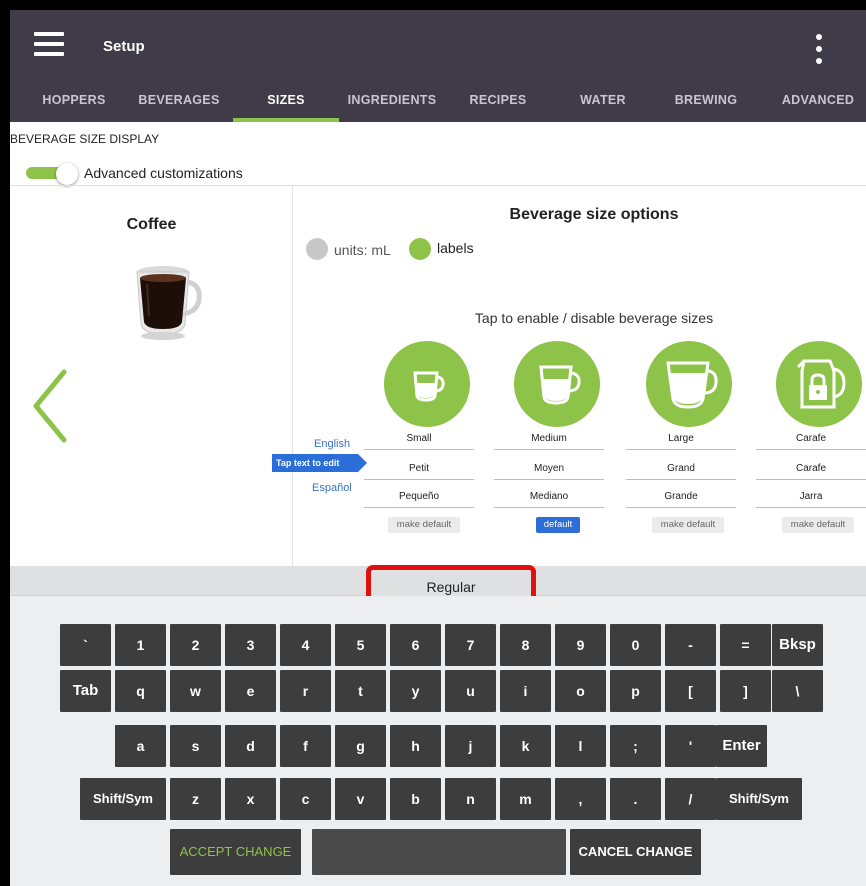 This screenshot has height=886, width=866. I want to click on section-title: BEVERAGE SIZE DISPLAY, so click(85, 139).